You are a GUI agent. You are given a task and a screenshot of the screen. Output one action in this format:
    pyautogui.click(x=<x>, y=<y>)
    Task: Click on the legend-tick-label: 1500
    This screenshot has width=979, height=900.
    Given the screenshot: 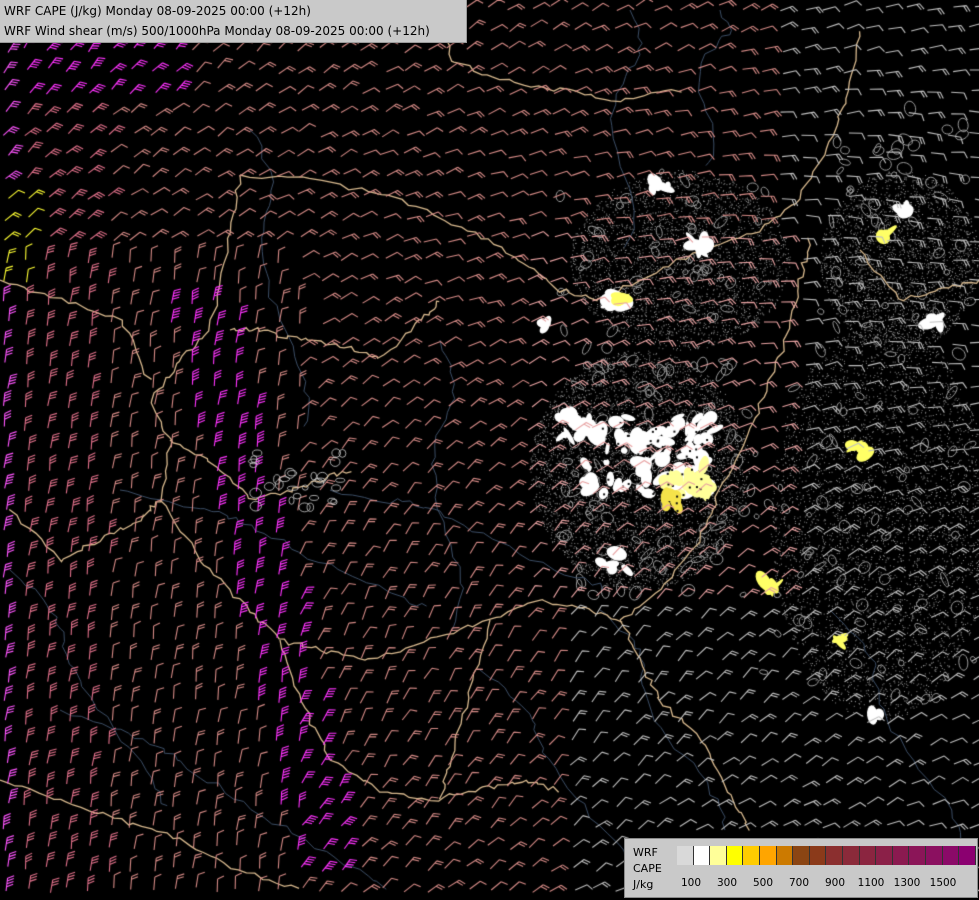 What is the action you would take?
    pyautogui.click(x=943, y=883)
    